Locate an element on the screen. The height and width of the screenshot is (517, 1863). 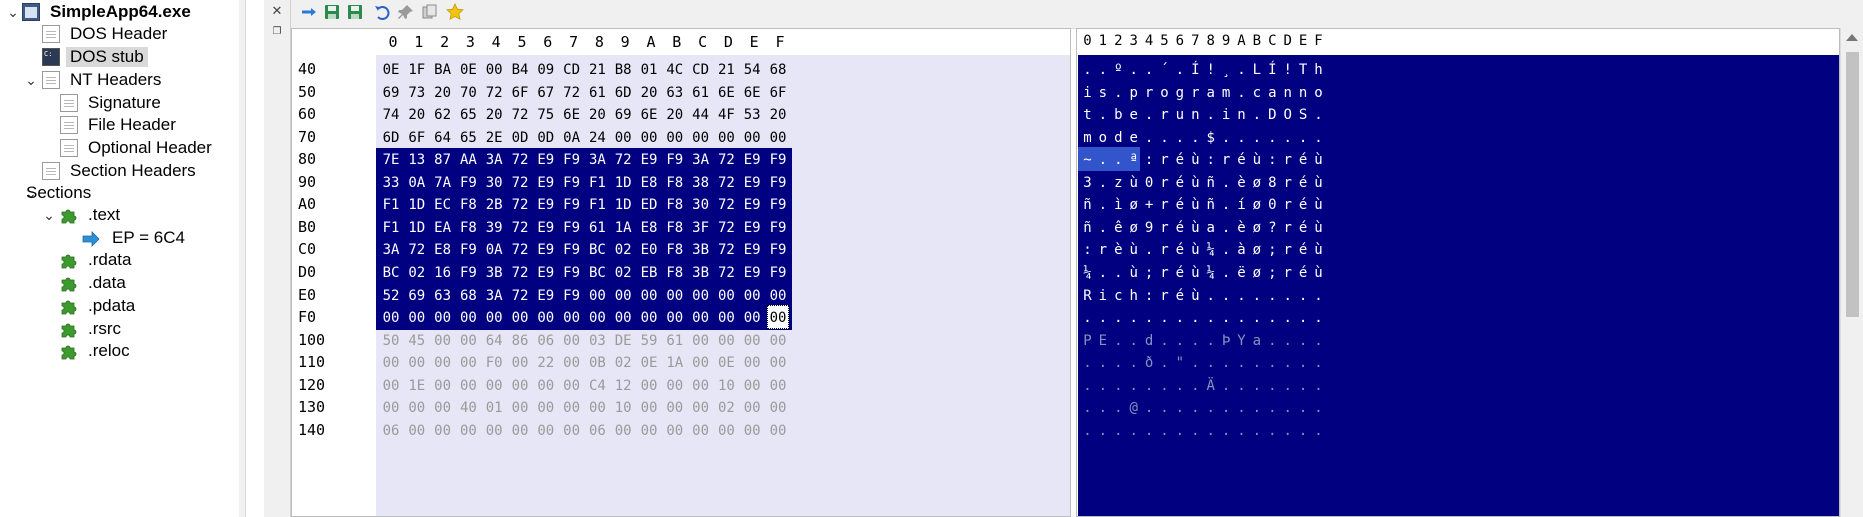
save-button is located at coordinates (332, 14).